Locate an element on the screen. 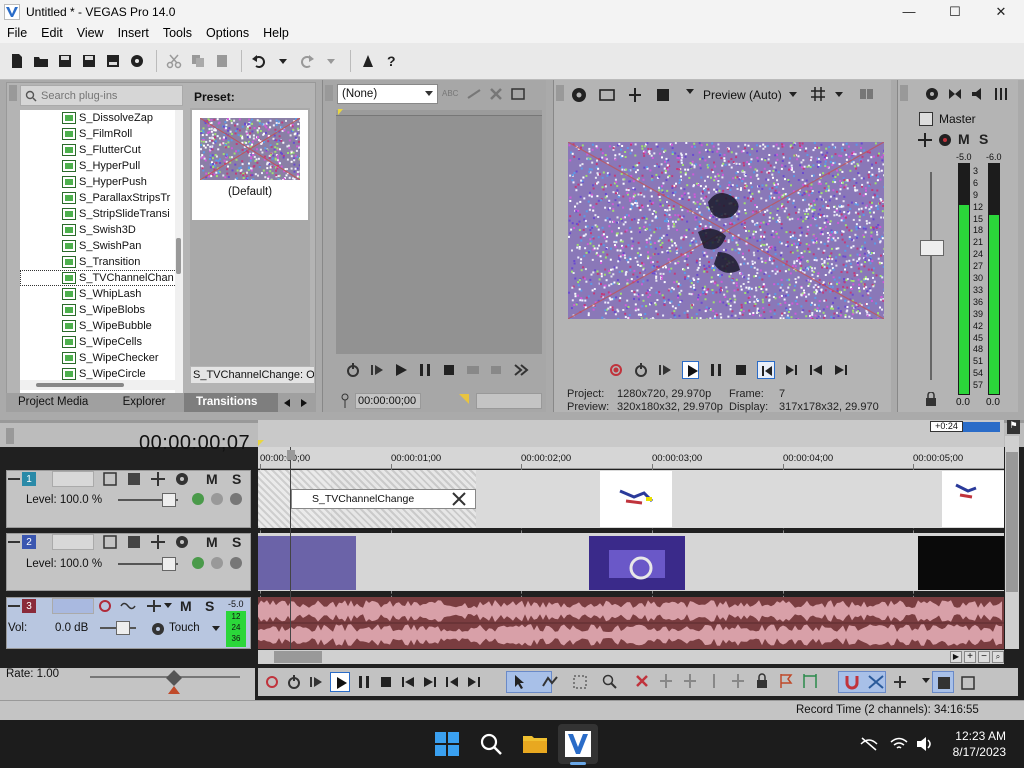 Image resolution: width=1024 pixels, height=768 pixels. record-icon is located at coordinates (616, 370).